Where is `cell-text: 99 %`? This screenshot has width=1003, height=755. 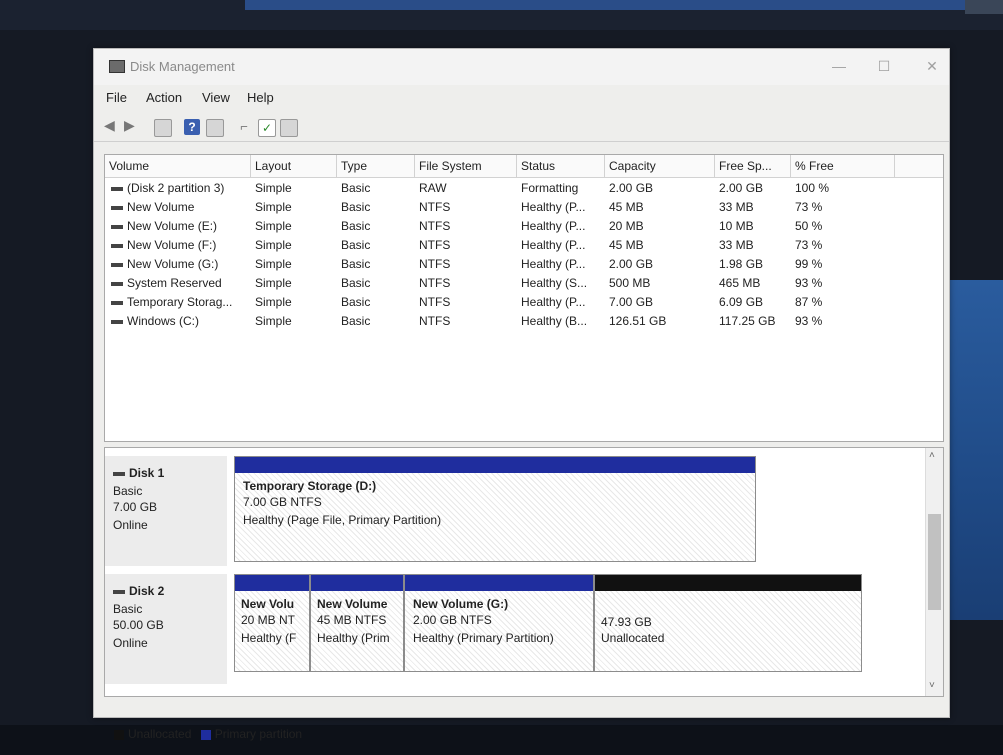
cell-text: 99 % is located at coordinates (809, 264).